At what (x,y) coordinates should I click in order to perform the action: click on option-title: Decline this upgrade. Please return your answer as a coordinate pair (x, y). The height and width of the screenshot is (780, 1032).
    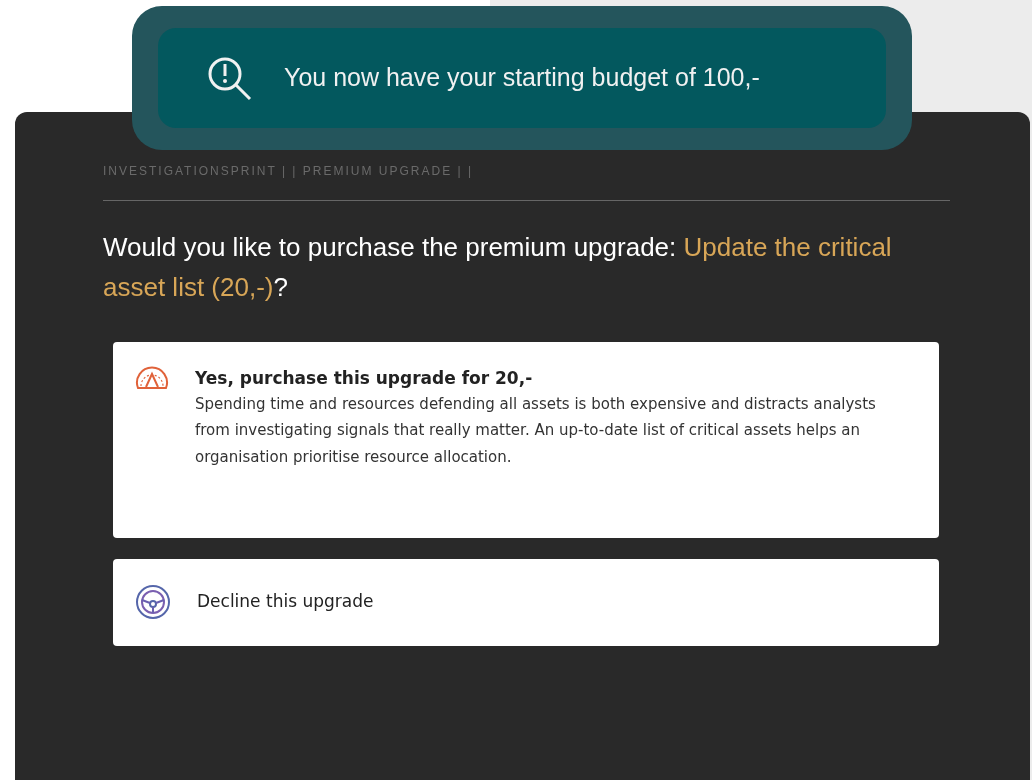
    Looking at the image, I should click on (285, 602).